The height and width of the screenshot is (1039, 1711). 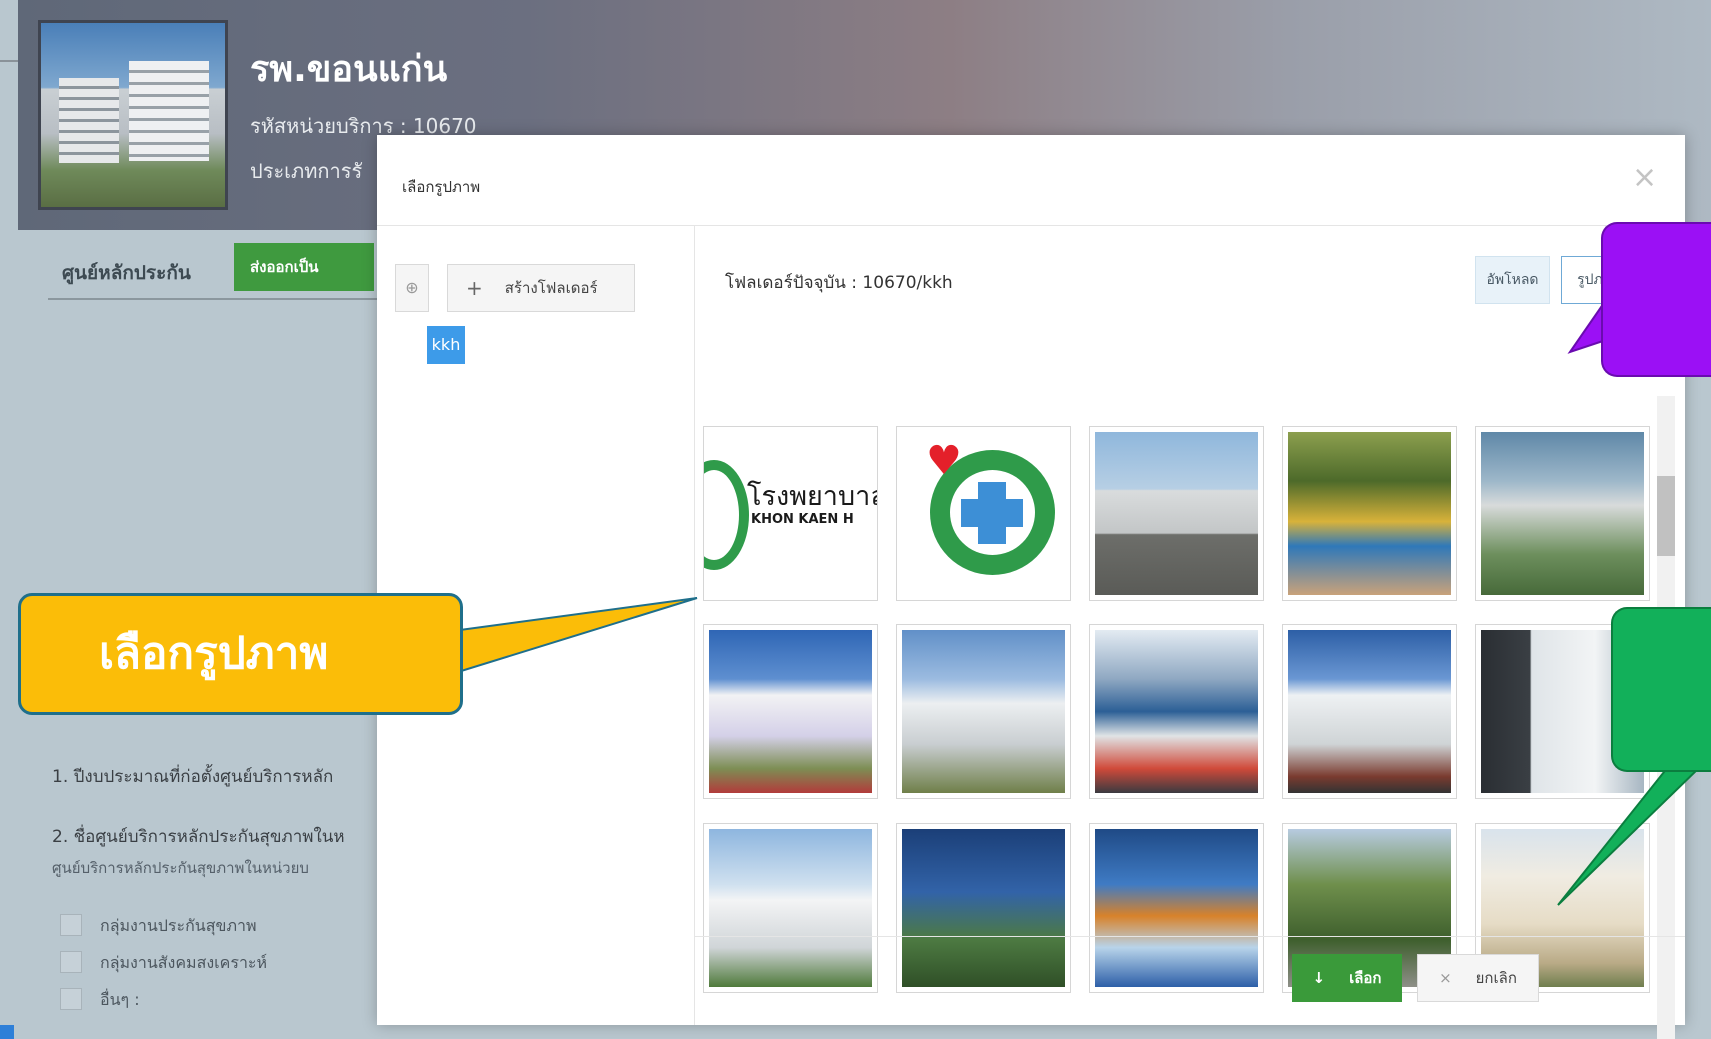 What do you see at coordinates (474, 288) in the screenshot?
I see `plus-icon: +` at bounding box center [474, 288].